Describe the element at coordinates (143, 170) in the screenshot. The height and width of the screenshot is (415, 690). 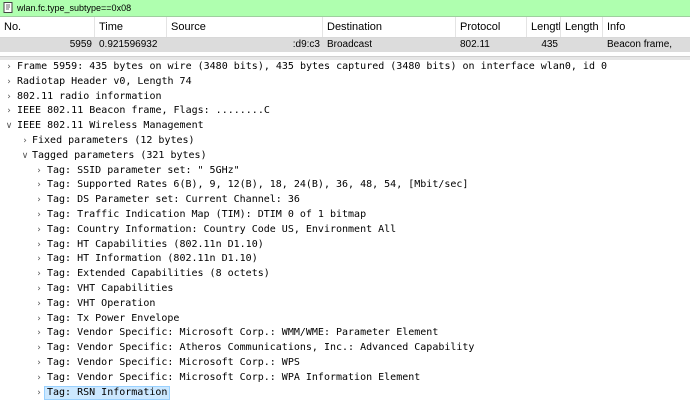
I see `tree-item-label: Tag: SSID parameter set: " 5GHz"` at that location.